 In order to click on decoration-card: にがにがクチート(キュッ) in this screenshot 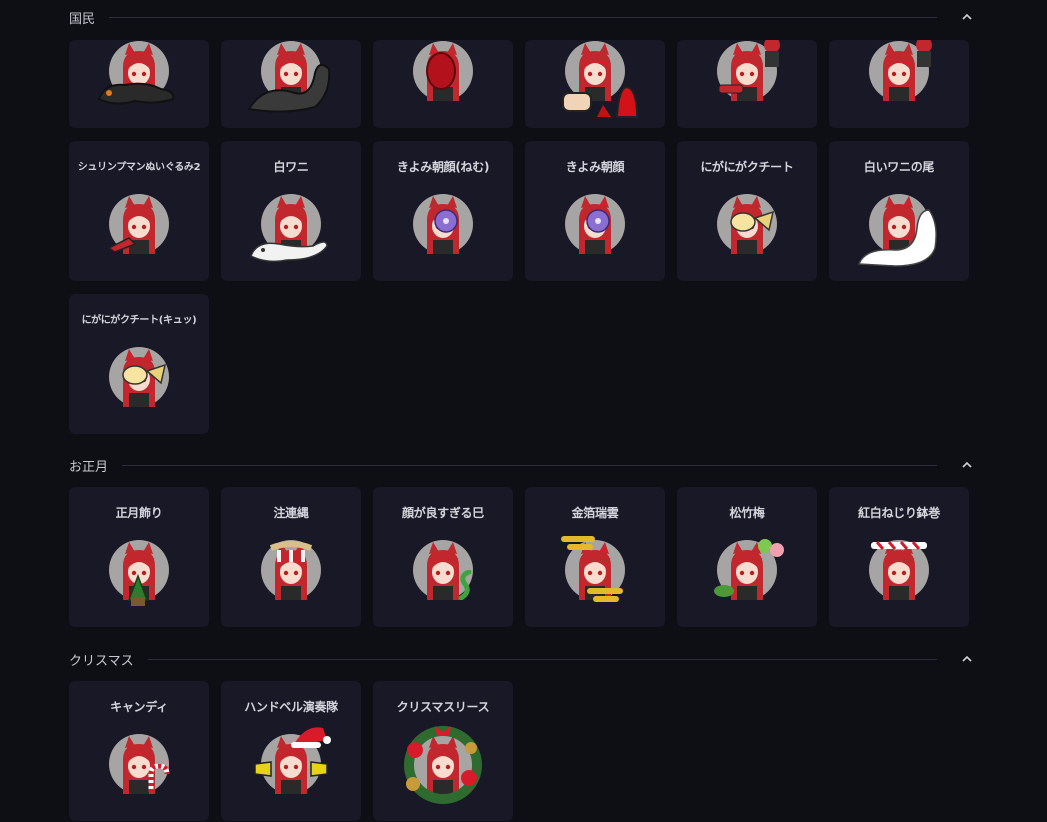, I will do `click(139, 364)`.